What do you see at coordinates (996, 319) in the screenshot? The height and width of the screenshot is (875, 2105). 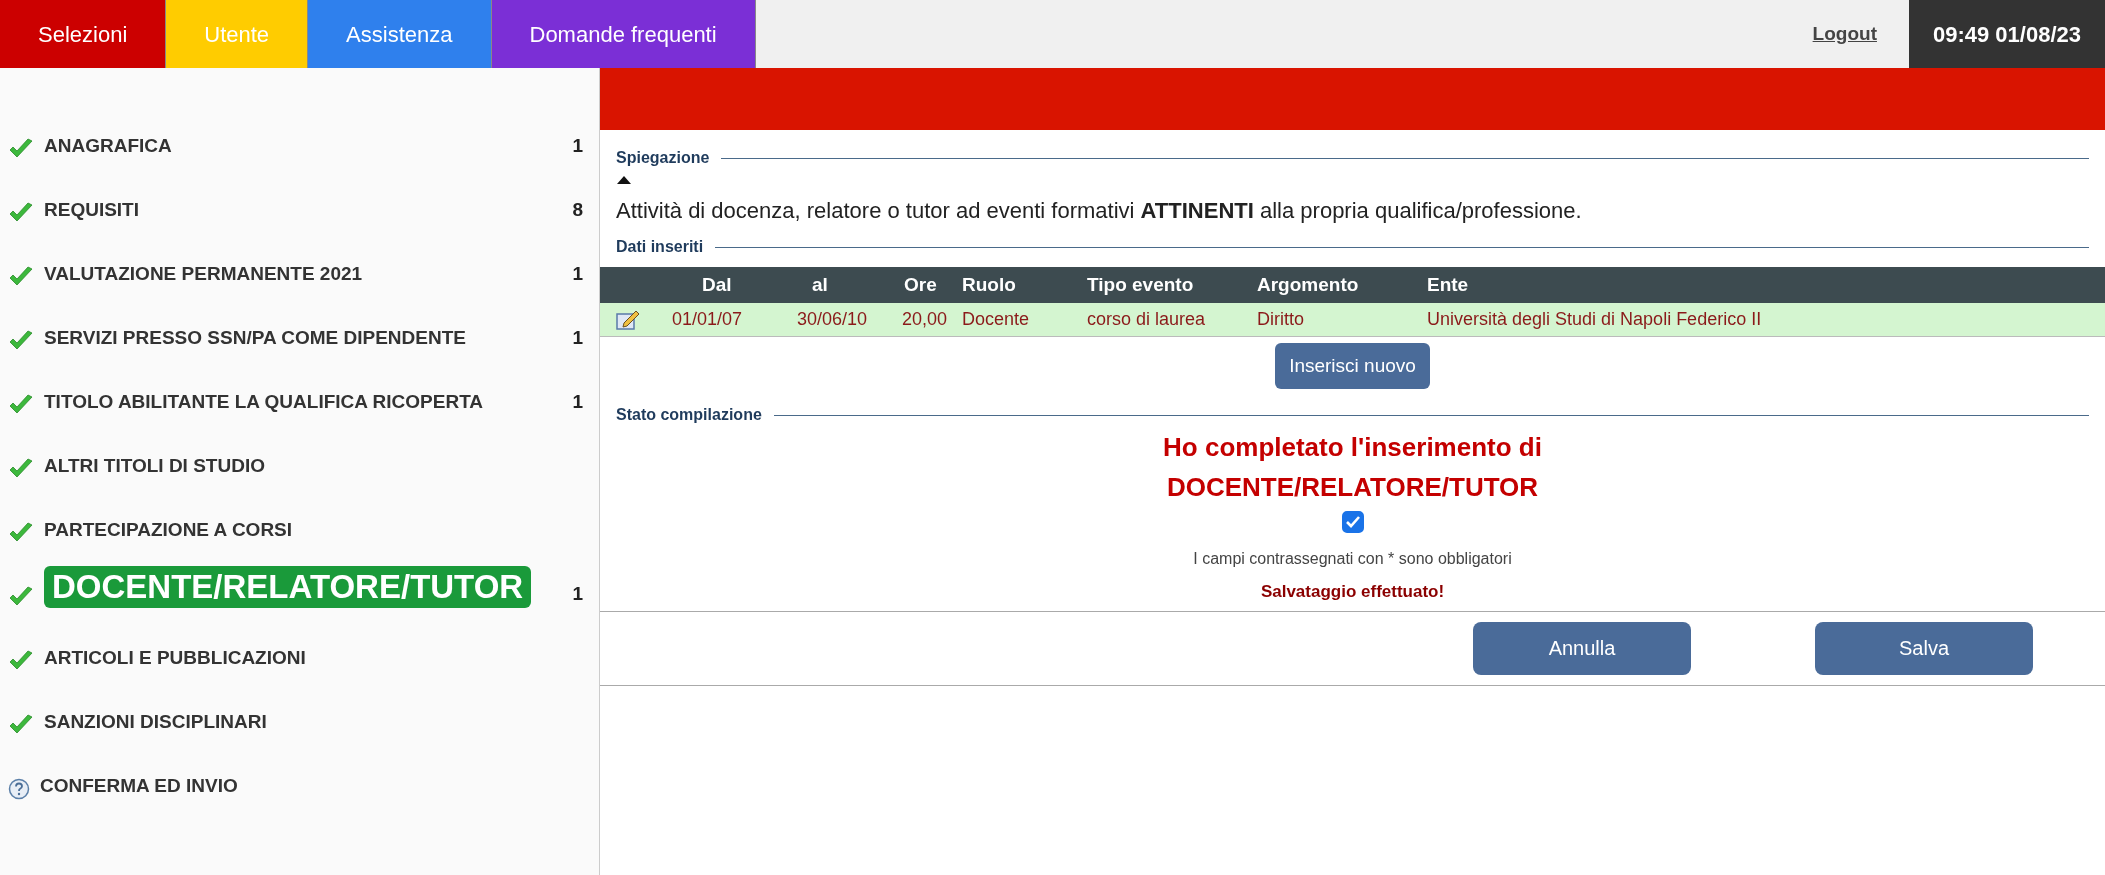 I see `table-cell-text: Docente` at bounding box center [996, 319].